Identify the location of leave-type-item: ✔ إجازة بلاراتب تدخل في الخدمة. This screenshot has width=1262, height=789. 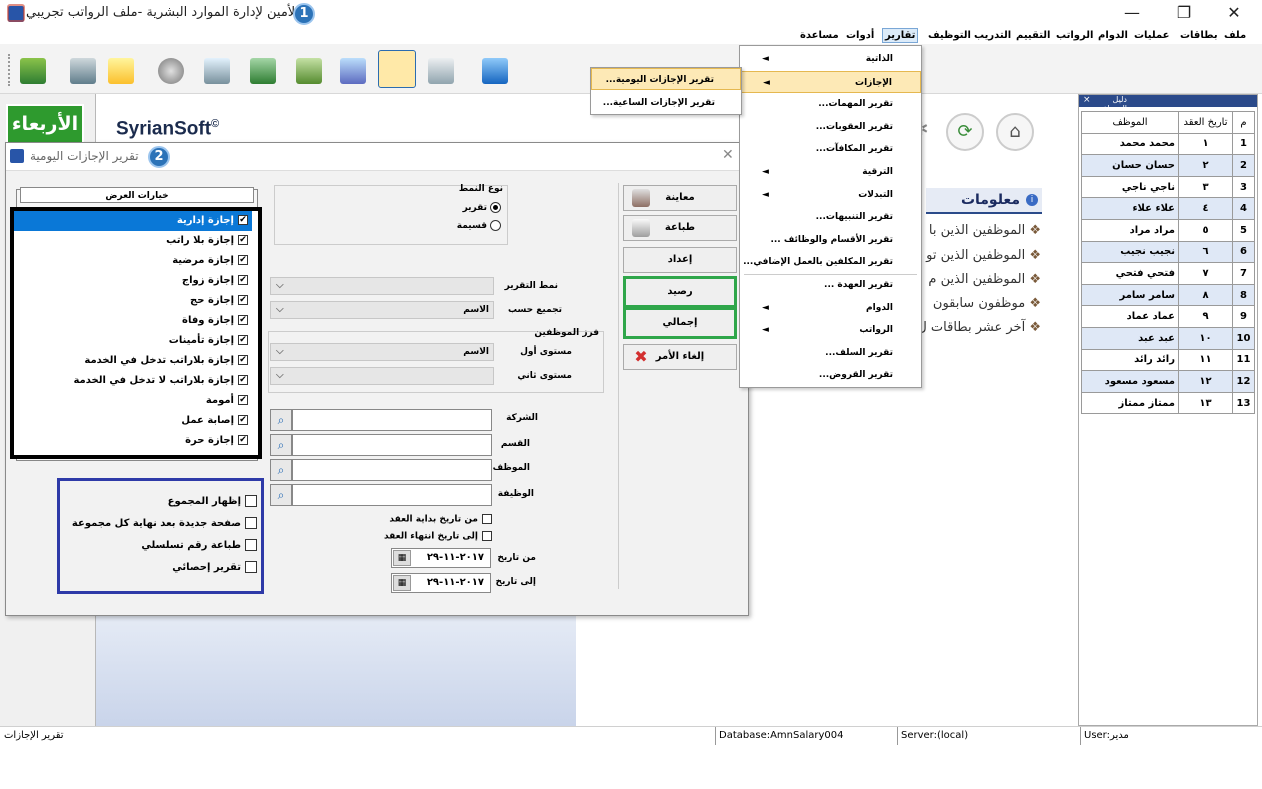
(133, 361).